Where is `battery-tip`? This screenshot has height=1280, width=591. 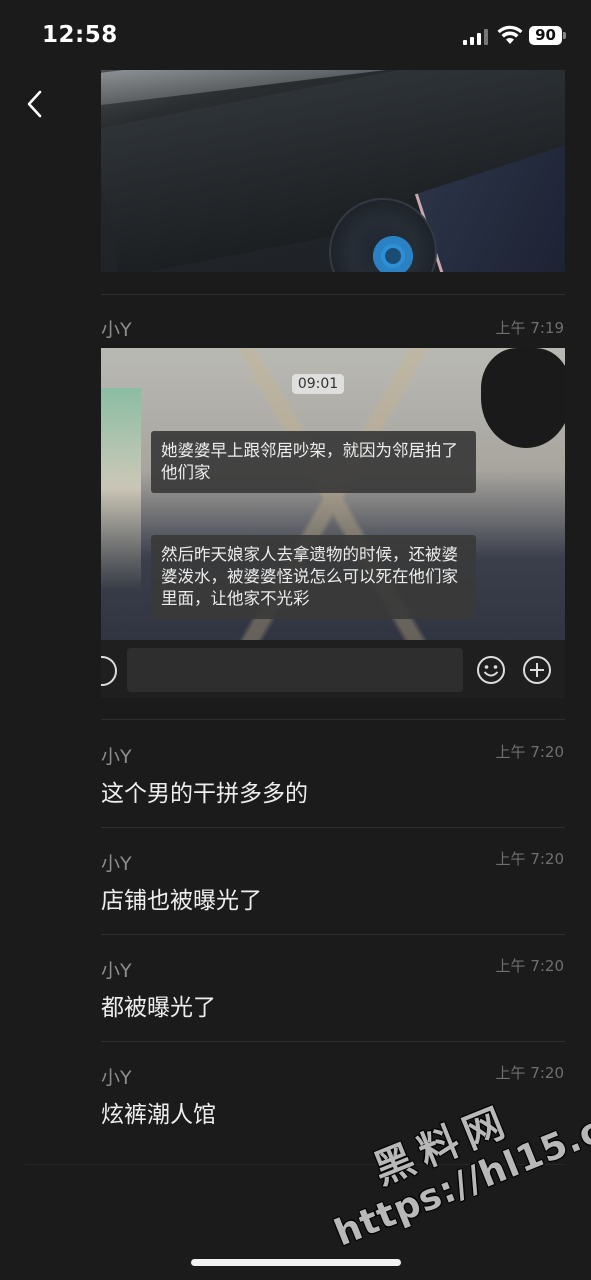
battery-tip is located at coordinates (564, 35).